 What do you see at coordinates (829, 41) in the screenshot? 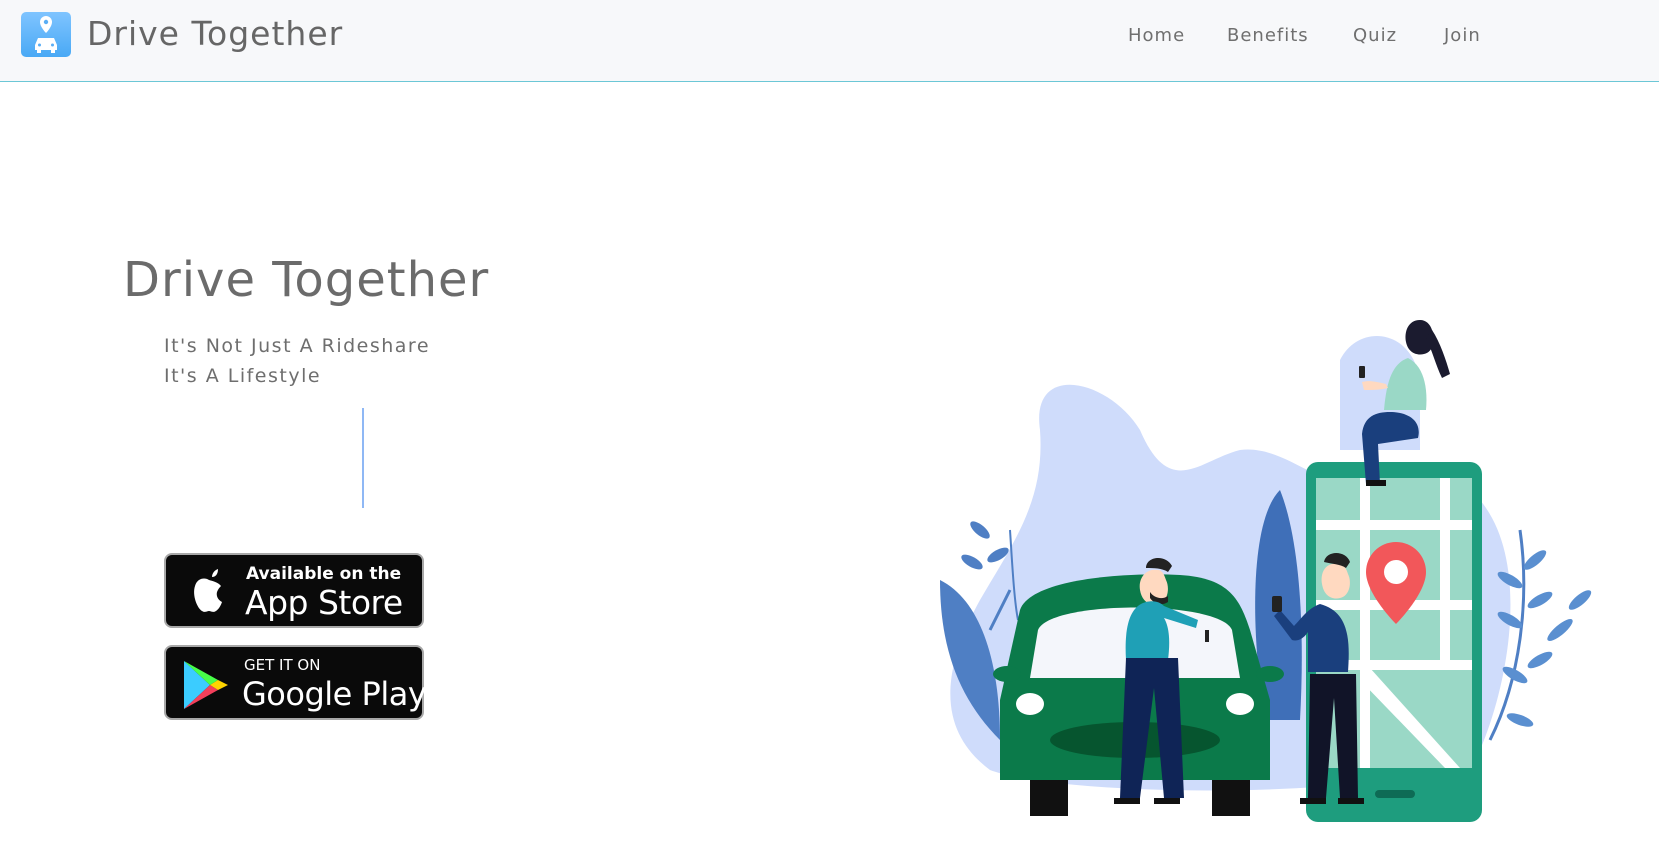
I see `navbar: Drive Together Home Benefits Quiz Join` at bounding box center [829, 41].